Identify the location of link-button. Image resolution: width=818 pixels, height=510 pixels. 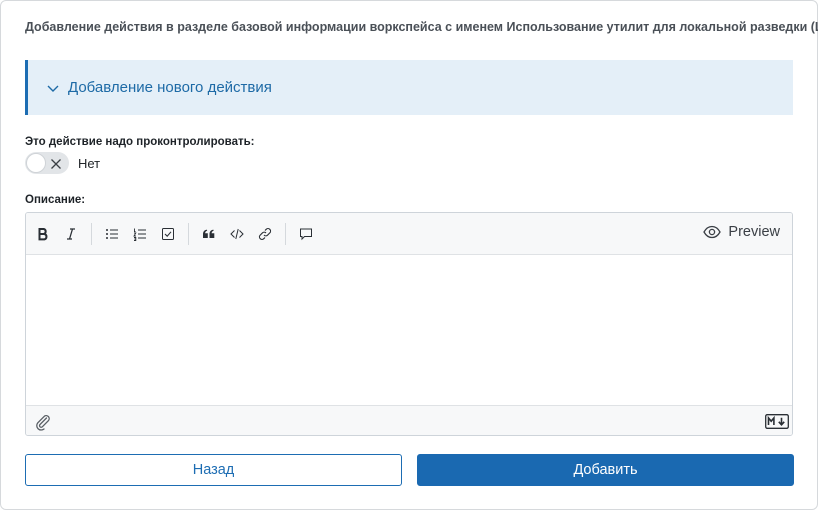
(265, 234).